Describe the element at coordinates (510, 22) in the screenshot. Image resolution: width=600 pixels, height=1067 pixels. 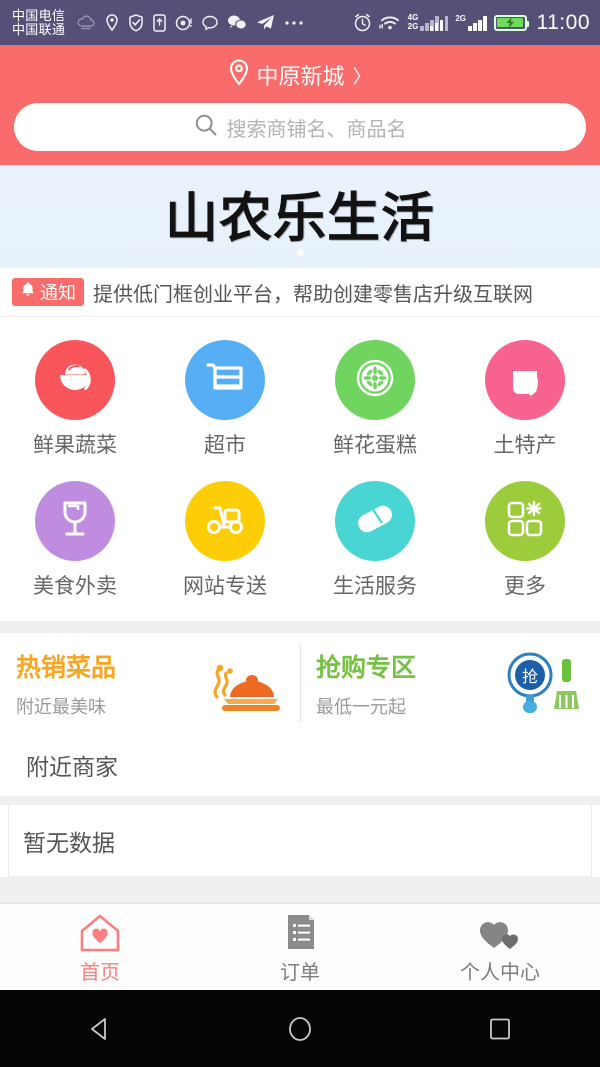
I see `battery-fill` at that location.